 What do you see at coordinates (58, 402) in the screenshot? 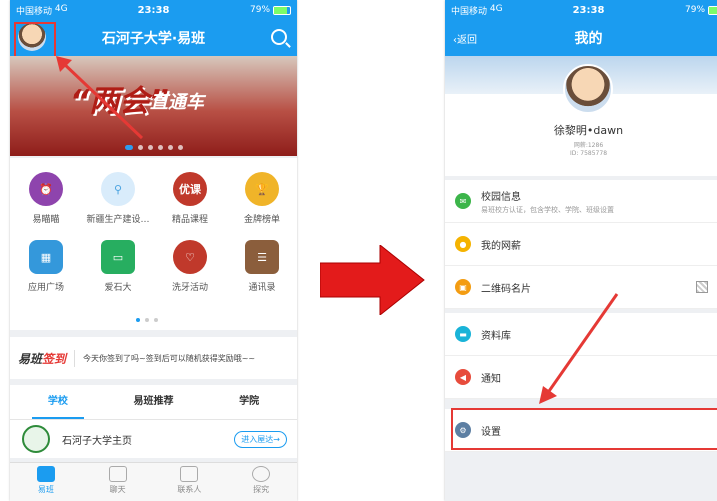
I see `tab-school: 学校` at bounding box center [58, 402].